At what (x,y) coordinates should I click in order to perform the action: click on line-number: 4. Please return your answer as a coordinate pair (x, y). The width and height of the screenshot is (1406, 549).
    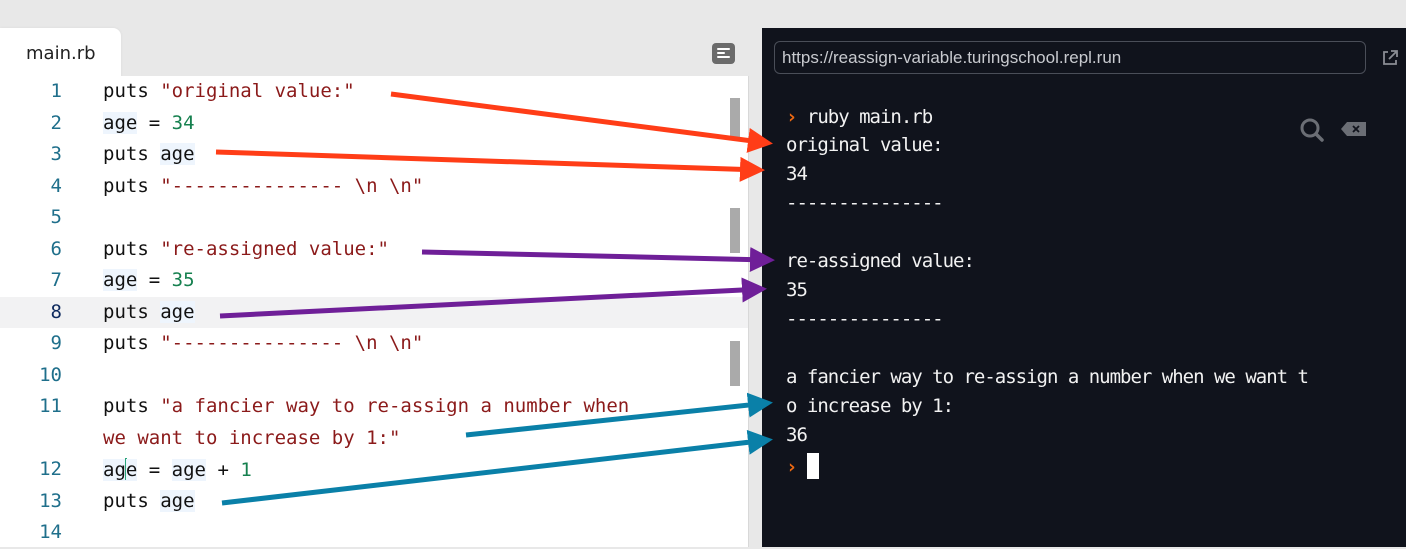
    Looking at the image, I should click on (56, 185).